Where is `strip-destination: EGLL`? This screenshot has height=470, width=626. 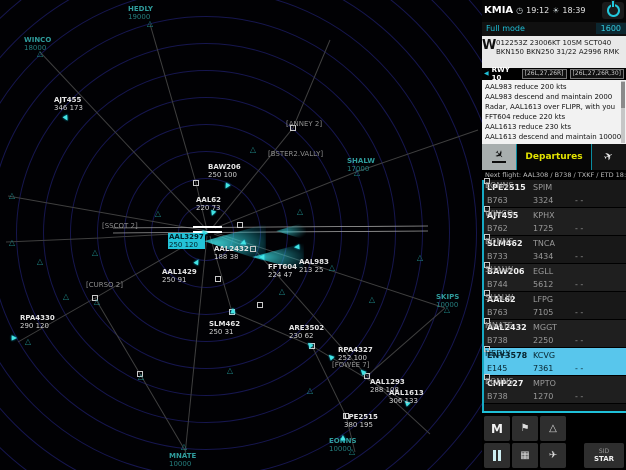 strip-destination: EGLL is located at coordinates (543, 271).